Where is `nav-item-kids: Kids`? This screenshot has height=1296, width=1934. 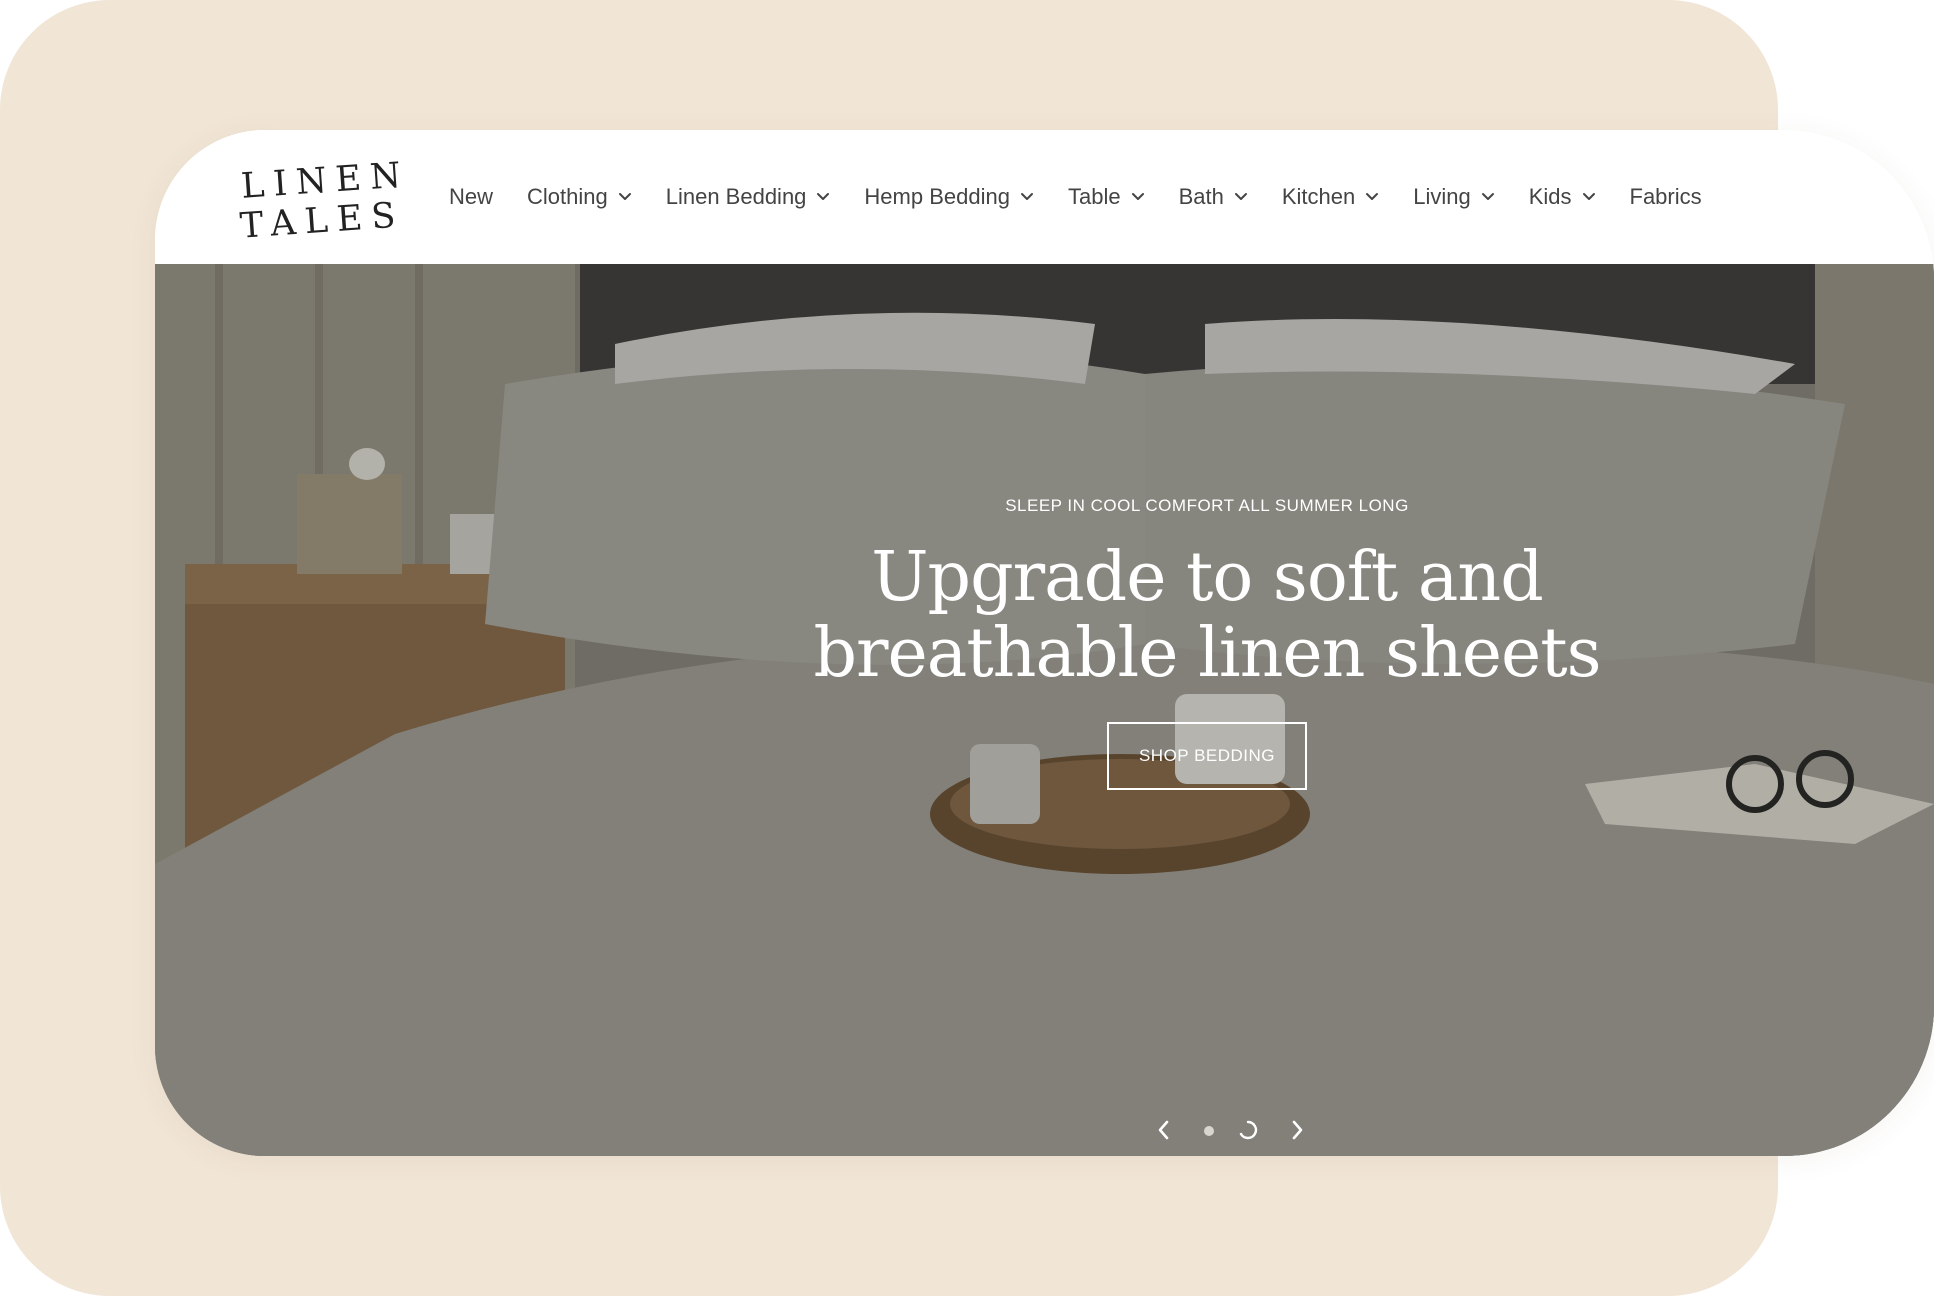 nav-item-kids: Kids is located at coordinates (1562, 197).